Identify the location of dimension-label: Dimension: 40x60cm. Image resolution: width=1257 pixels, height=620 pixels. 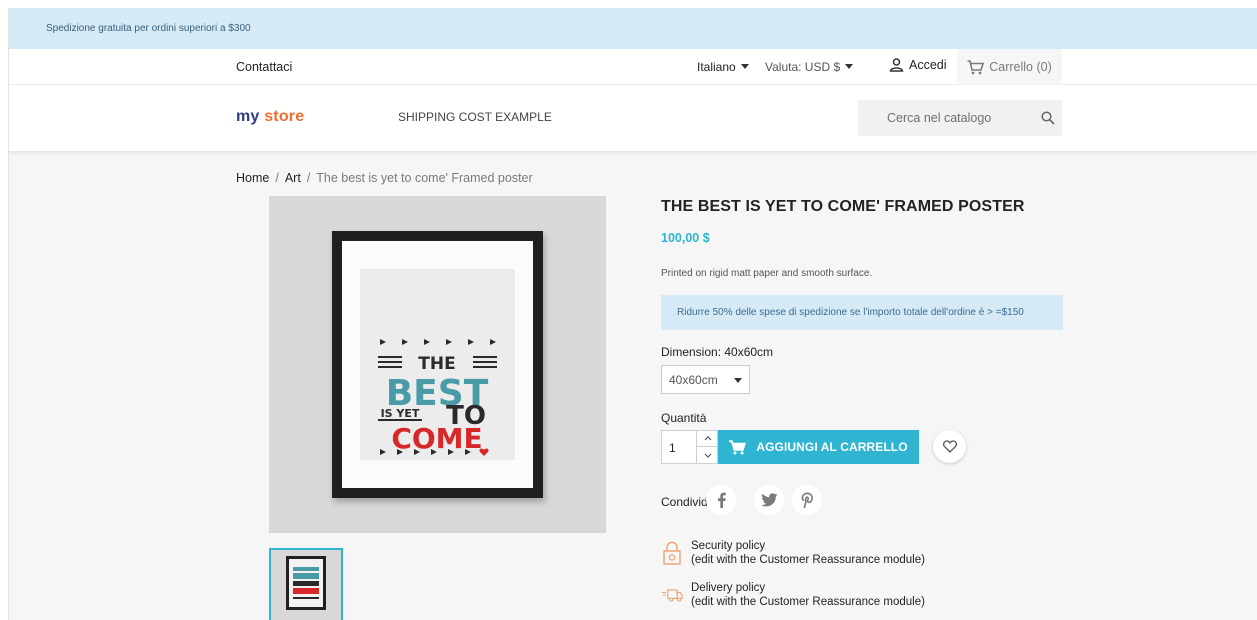
(717, 352).